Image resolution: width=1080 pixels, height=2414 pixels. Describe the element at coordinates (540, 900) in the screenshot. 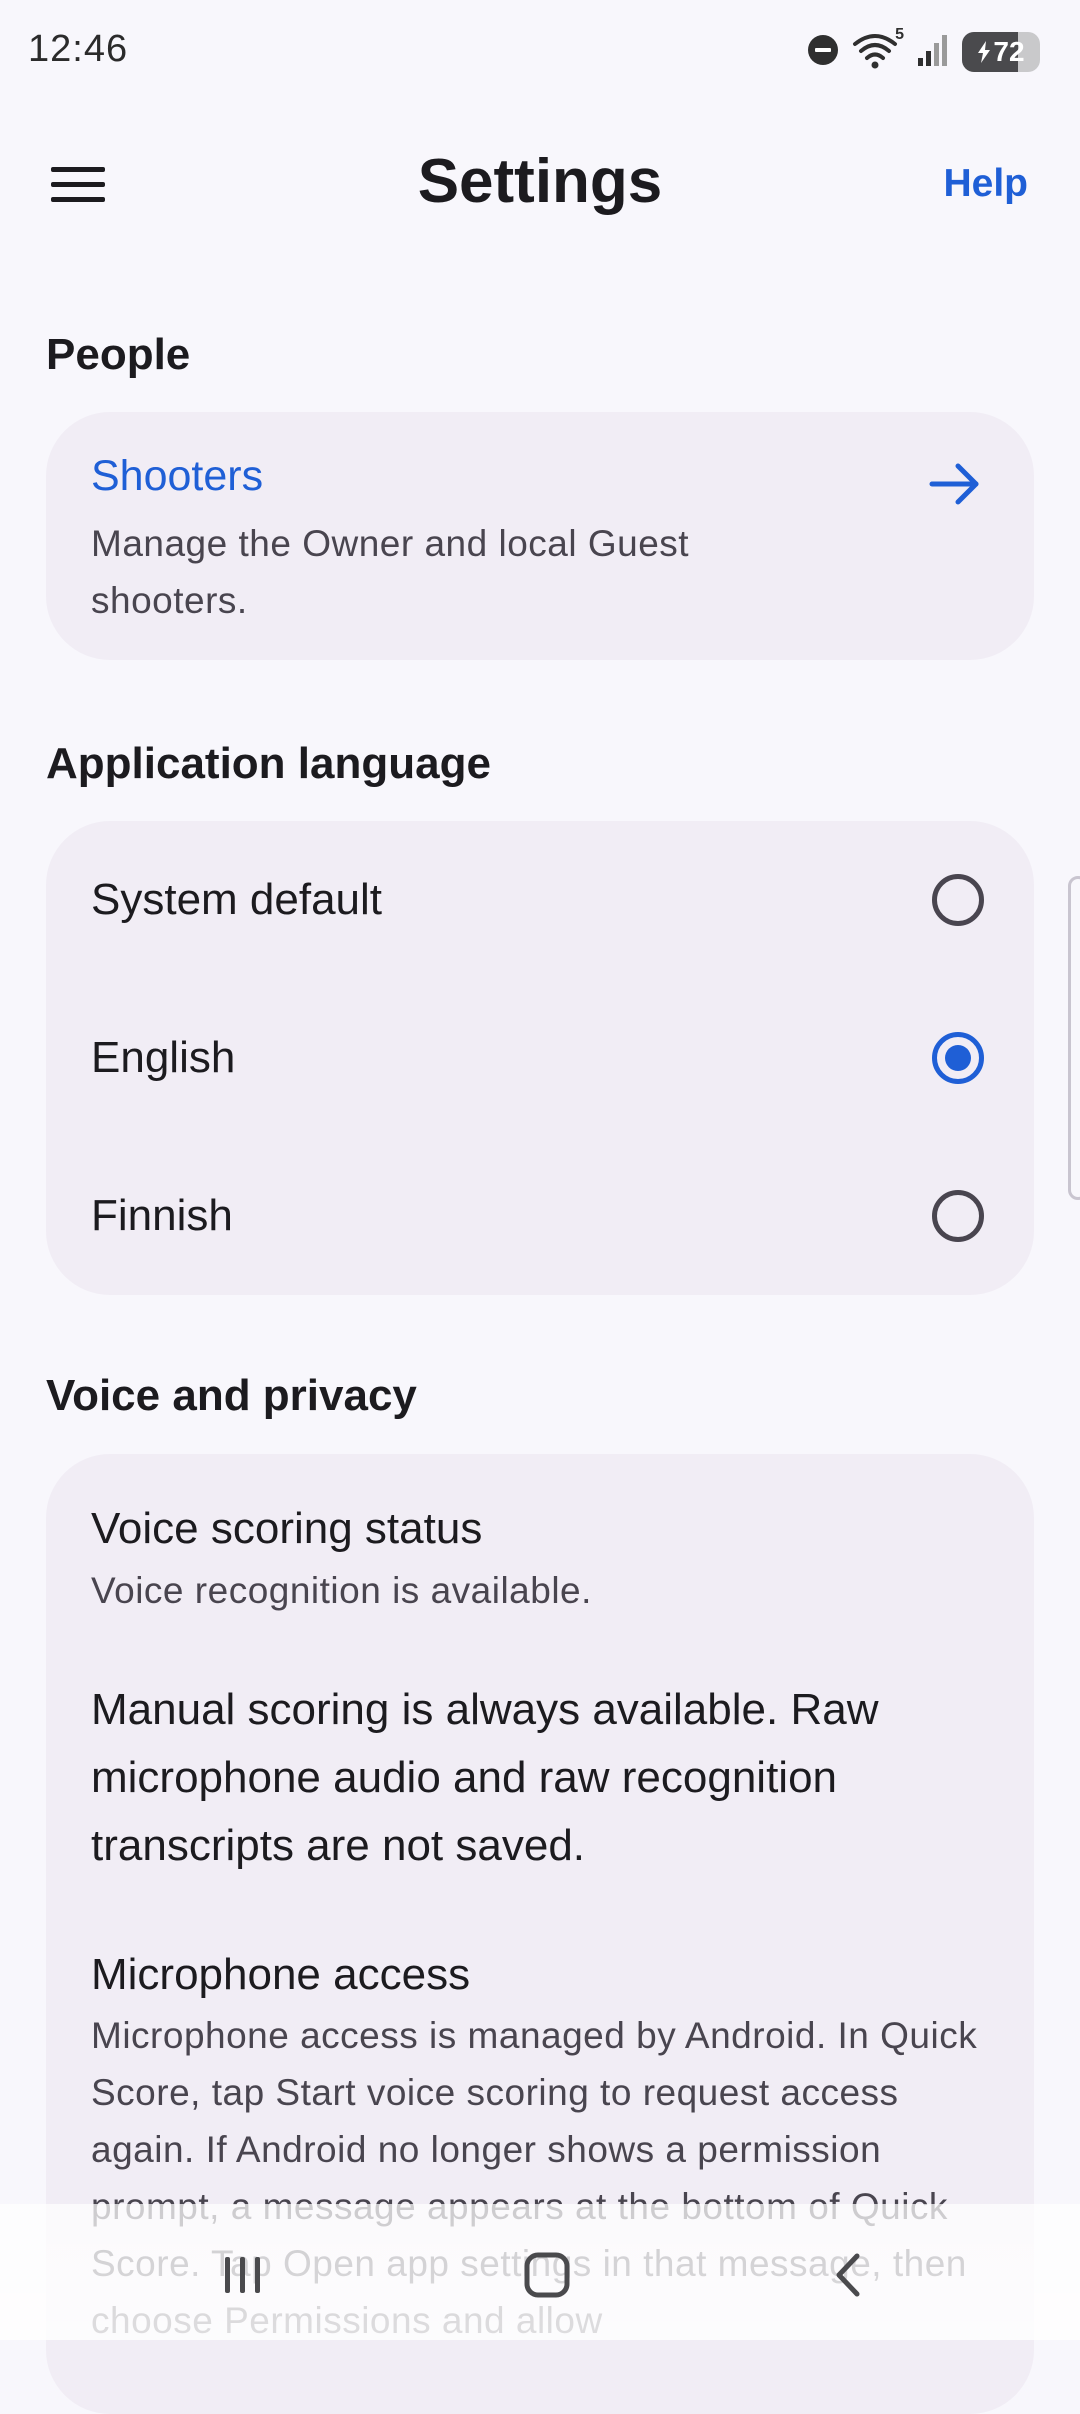

I see `language-option-system-default: System default` at that location.